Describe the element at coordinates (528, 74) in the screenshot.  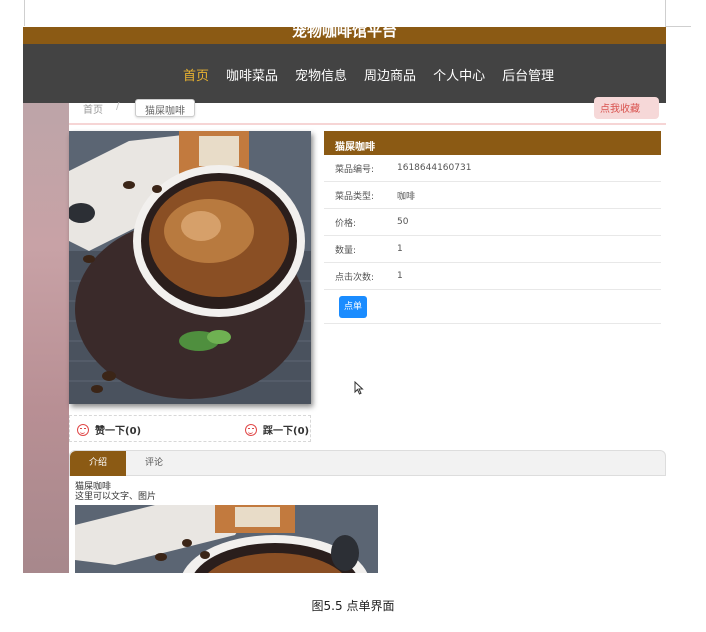
I see `nav-item-admin: 后台管理` at that location.